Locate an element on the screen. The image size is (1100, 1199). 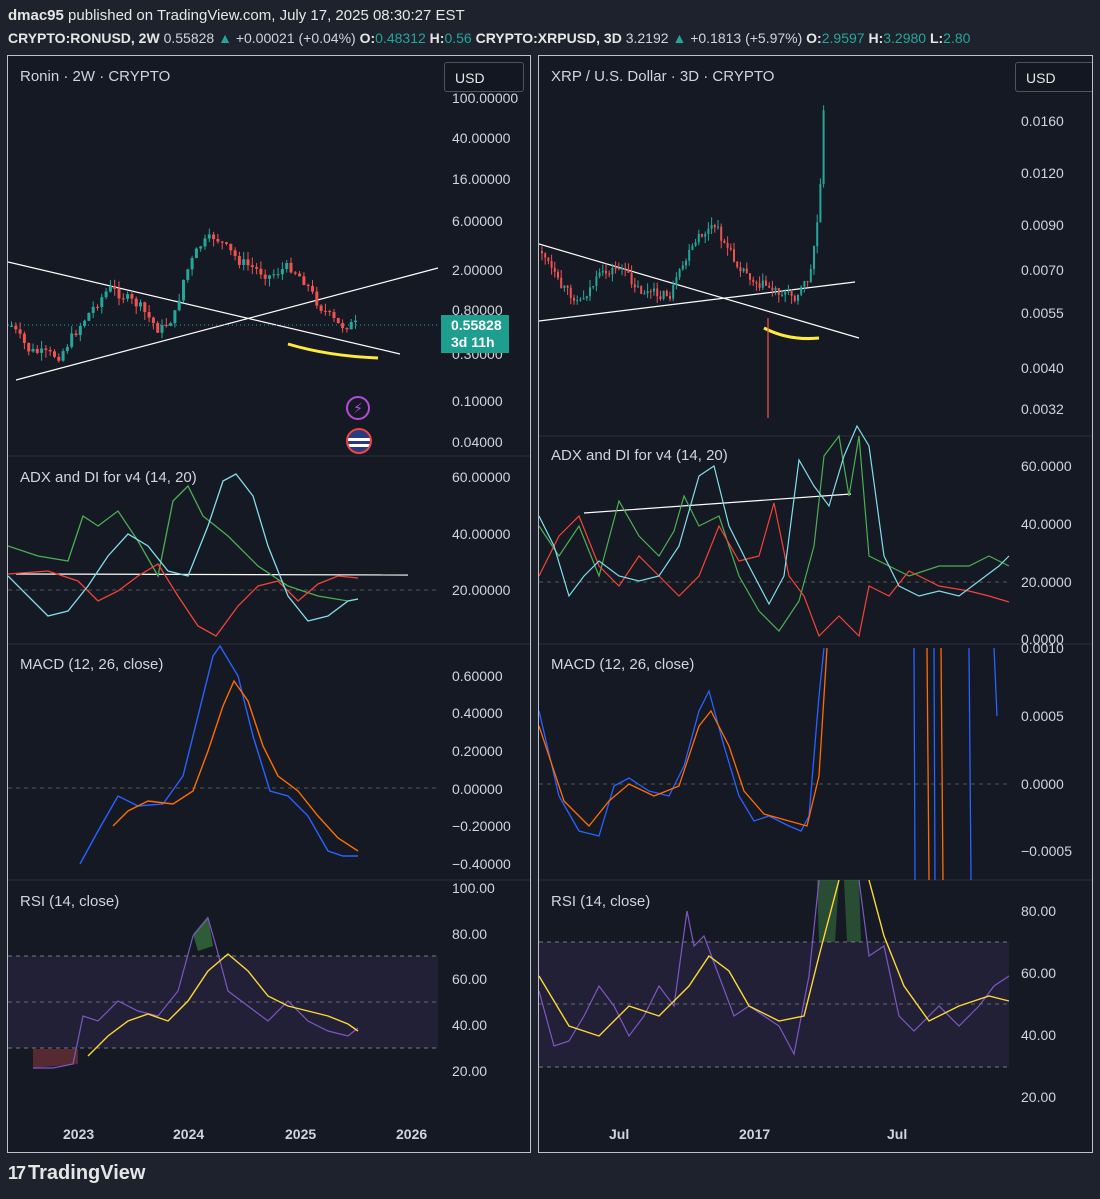
macd-tick: 0.00000 is located at coordinates (477, 789).